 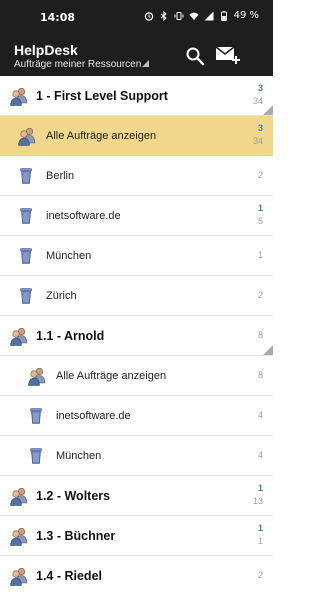 What do you see at coordinates (136, 574) in the screenshot?
I see `group-row: 1.4 - Riedel 2` at bounding box center [136, 574].